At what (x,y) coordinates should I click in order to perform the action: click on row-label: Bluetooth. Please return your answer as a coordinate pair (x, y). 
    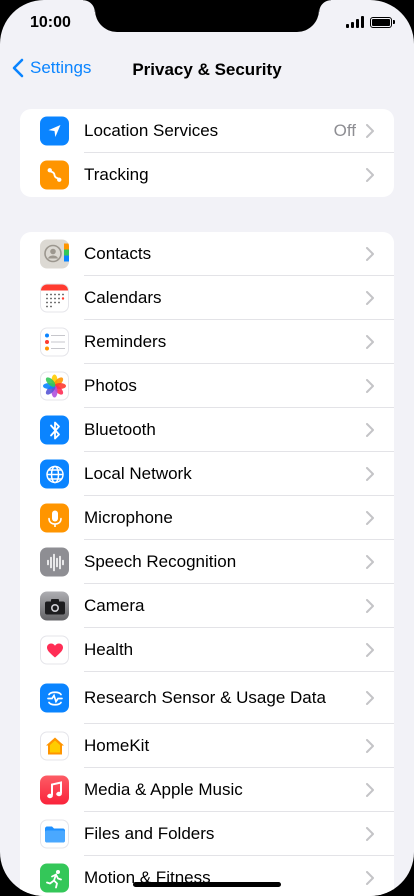
    Looking at the image, I should click on (120, 429).